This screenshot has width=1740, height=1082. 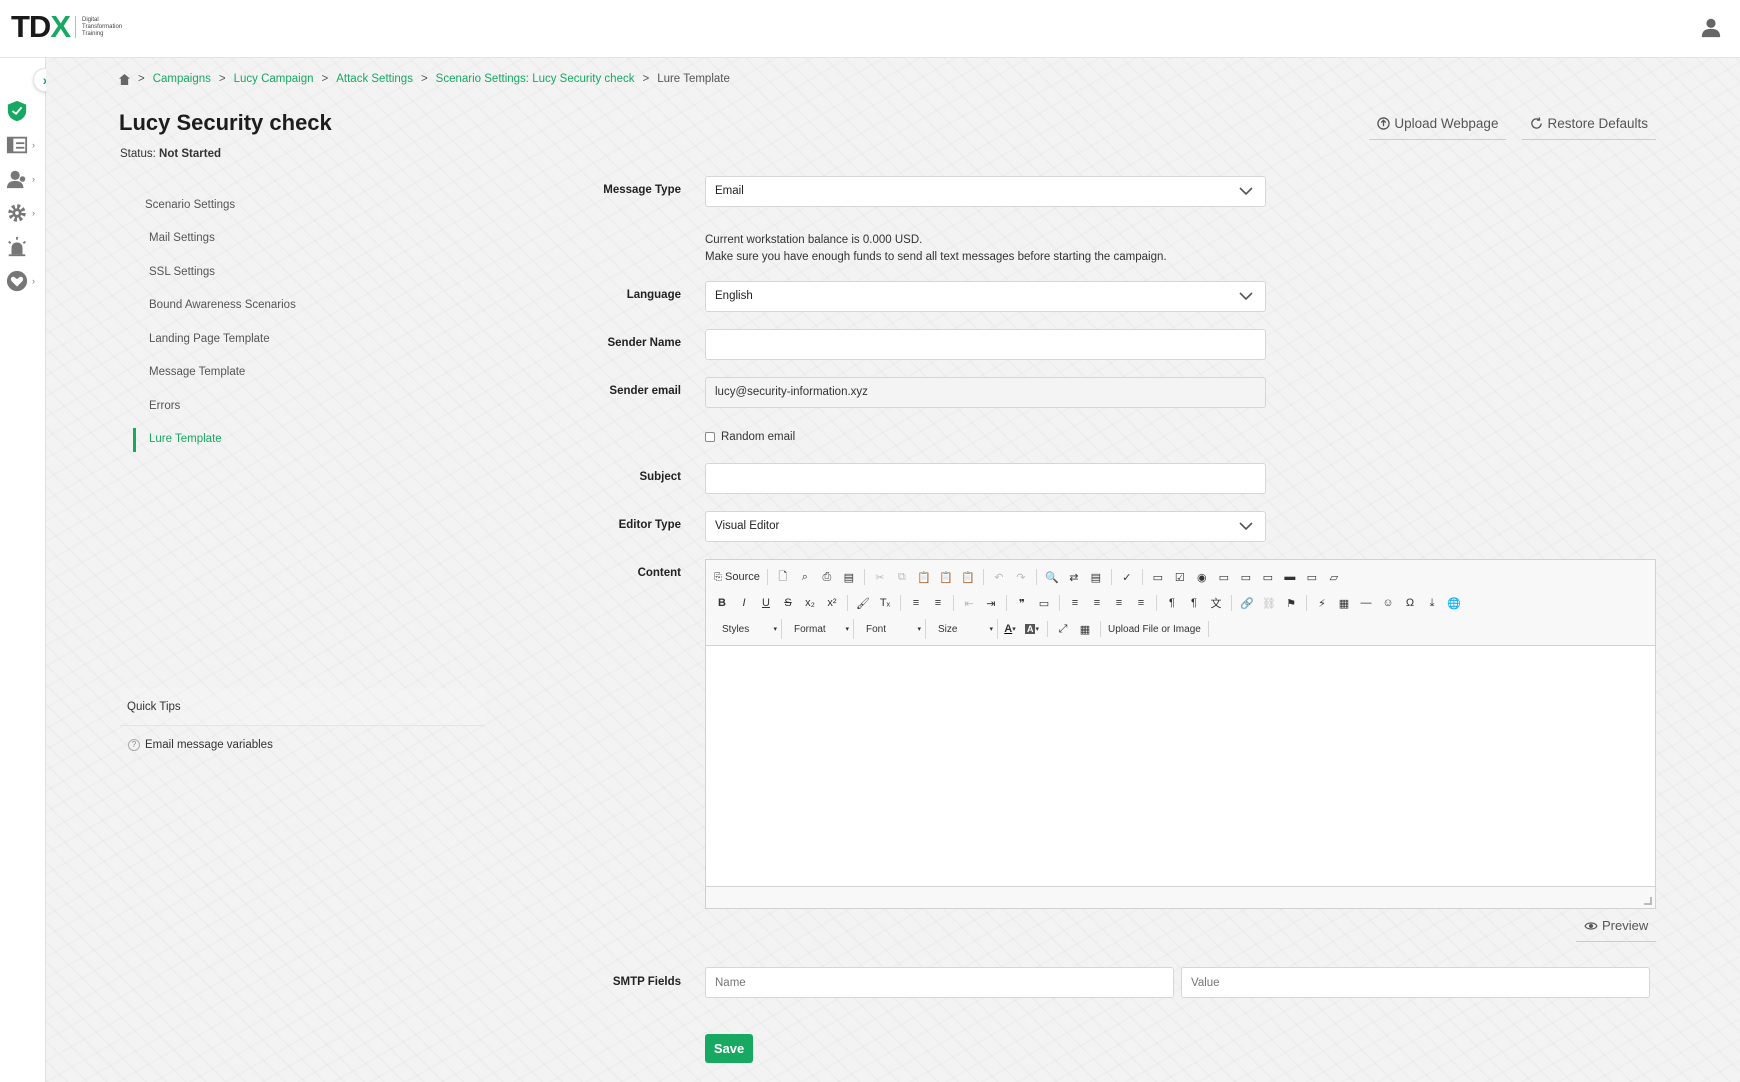 I want to click on cut-button: ✂, so click(x=880, y=577).